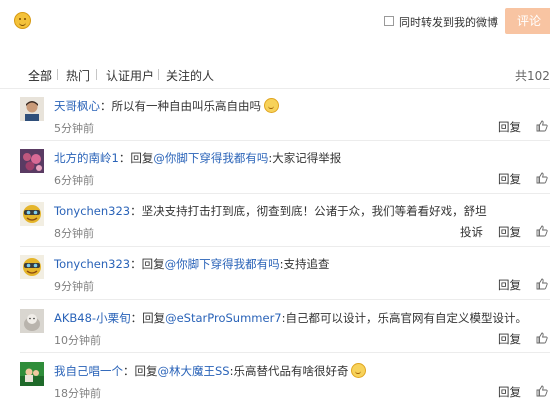  Describe the element at coordinates (471, 232) in the screenshot. I see `report-button: 投诉` at that location.